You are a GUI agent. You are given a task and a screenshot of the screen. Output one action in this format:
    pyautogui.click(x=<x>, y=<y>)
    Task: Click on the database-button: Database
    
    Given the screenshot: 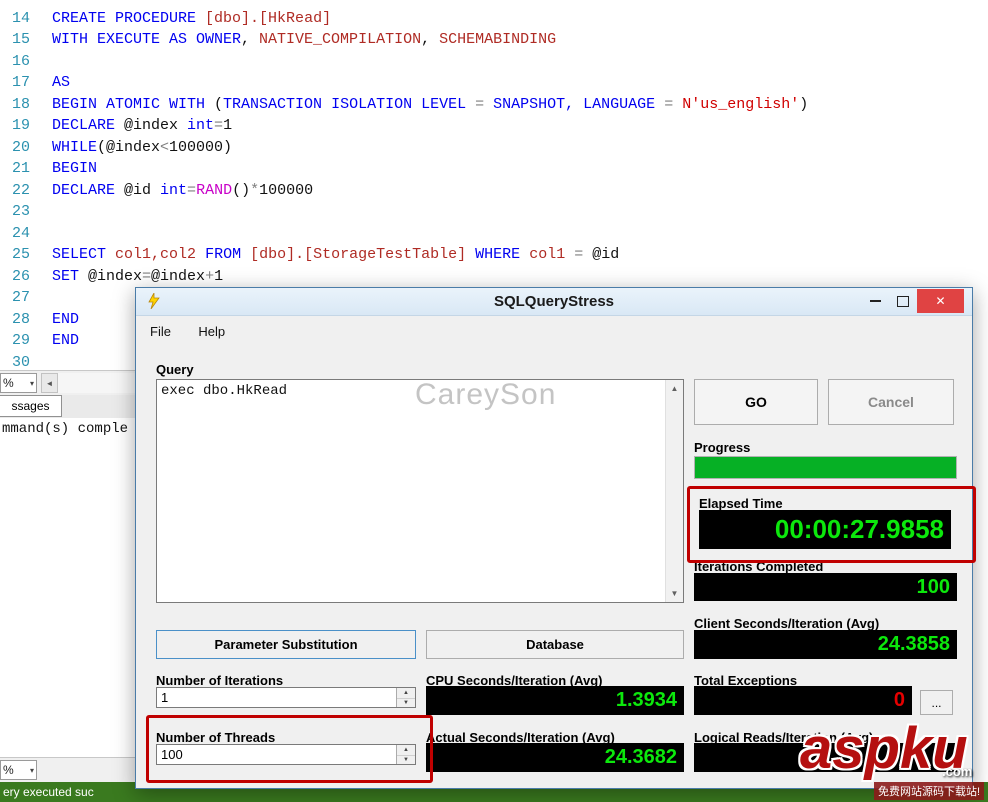 What is the action you would take?
    pyautogui.click(x=555, y=644)
    